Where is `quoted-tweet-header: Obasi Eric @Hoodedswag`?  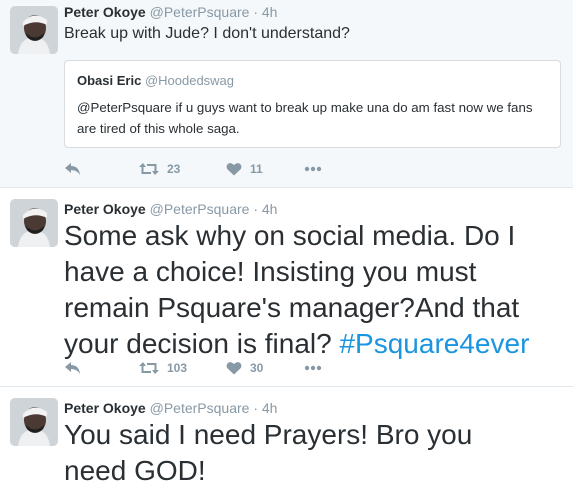
quoted-tweet-header: Obasi Eric @Hoodedswag is located at coordinates (155, 81).